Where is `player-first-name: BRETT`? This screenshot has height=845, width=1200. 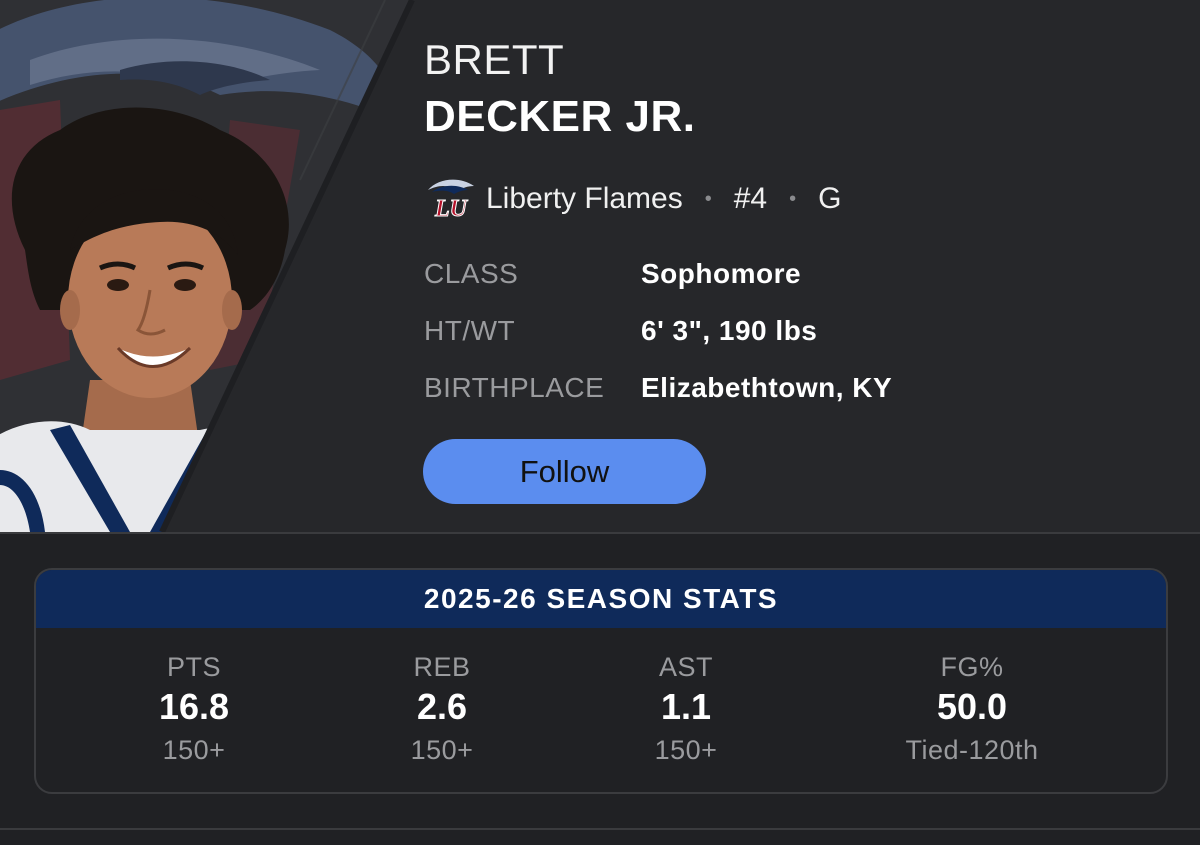 player-first-name: BRETT is located at coordinates (494, 59).